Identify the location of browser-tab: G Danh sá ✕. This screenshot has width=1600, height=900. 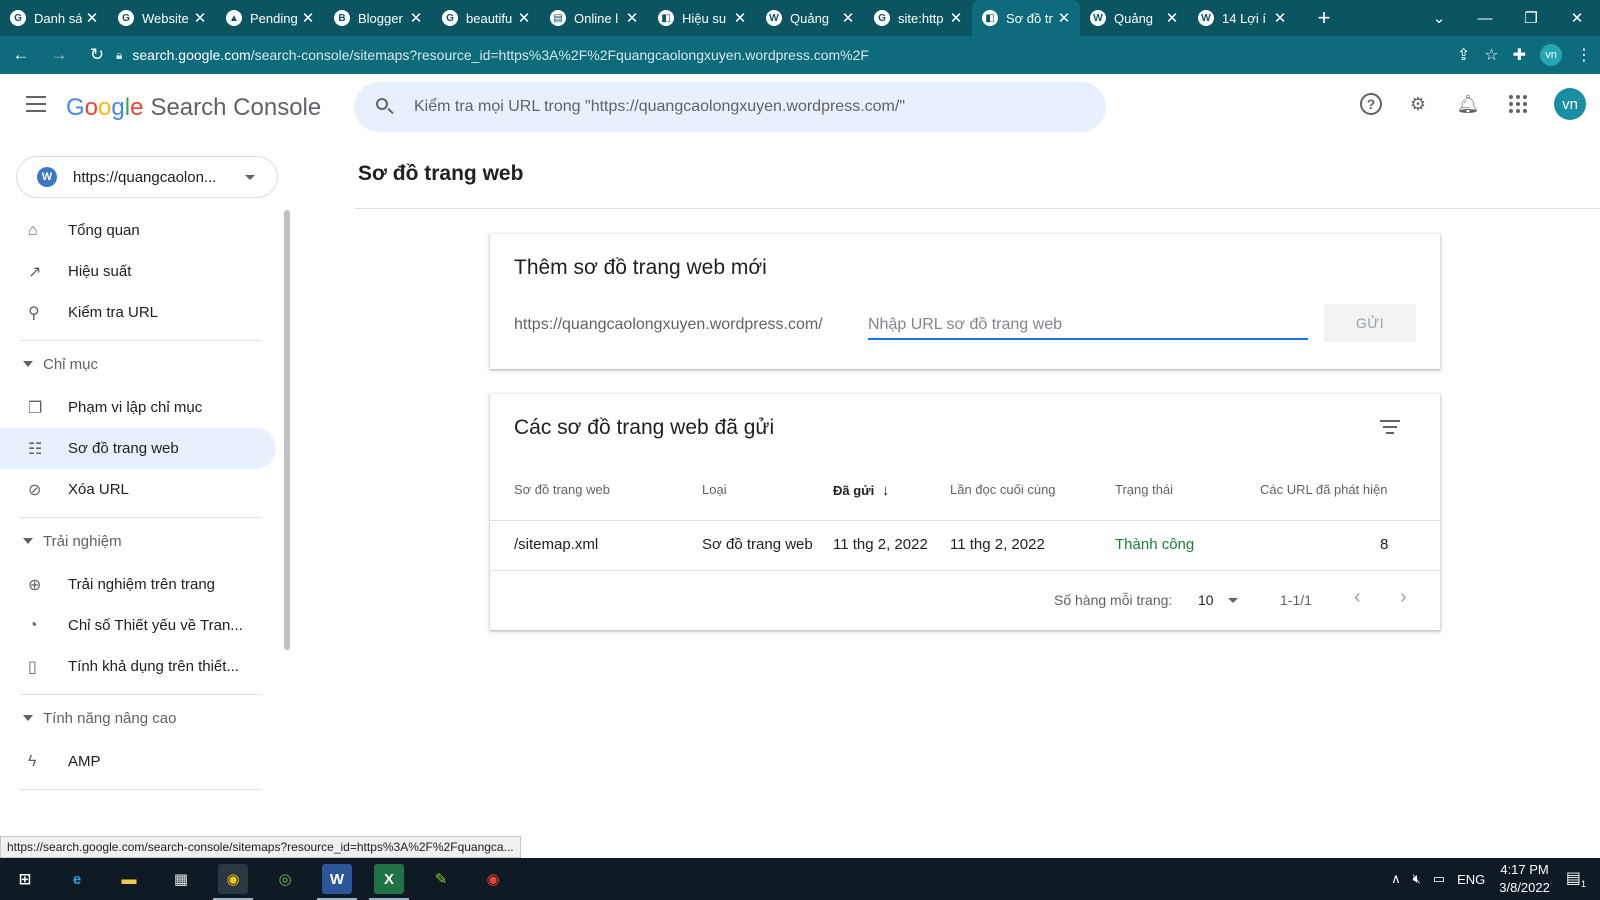
(54, 18).